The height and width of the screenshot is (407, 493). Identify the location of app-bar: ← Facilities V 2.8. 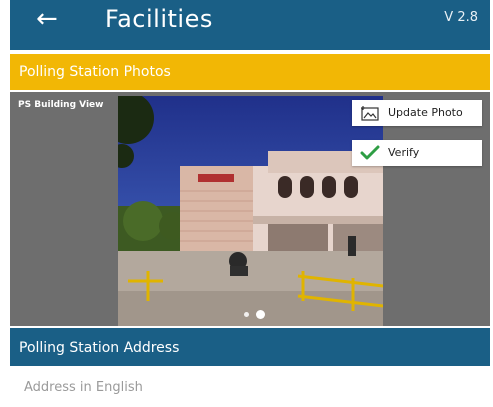
(250, 25).